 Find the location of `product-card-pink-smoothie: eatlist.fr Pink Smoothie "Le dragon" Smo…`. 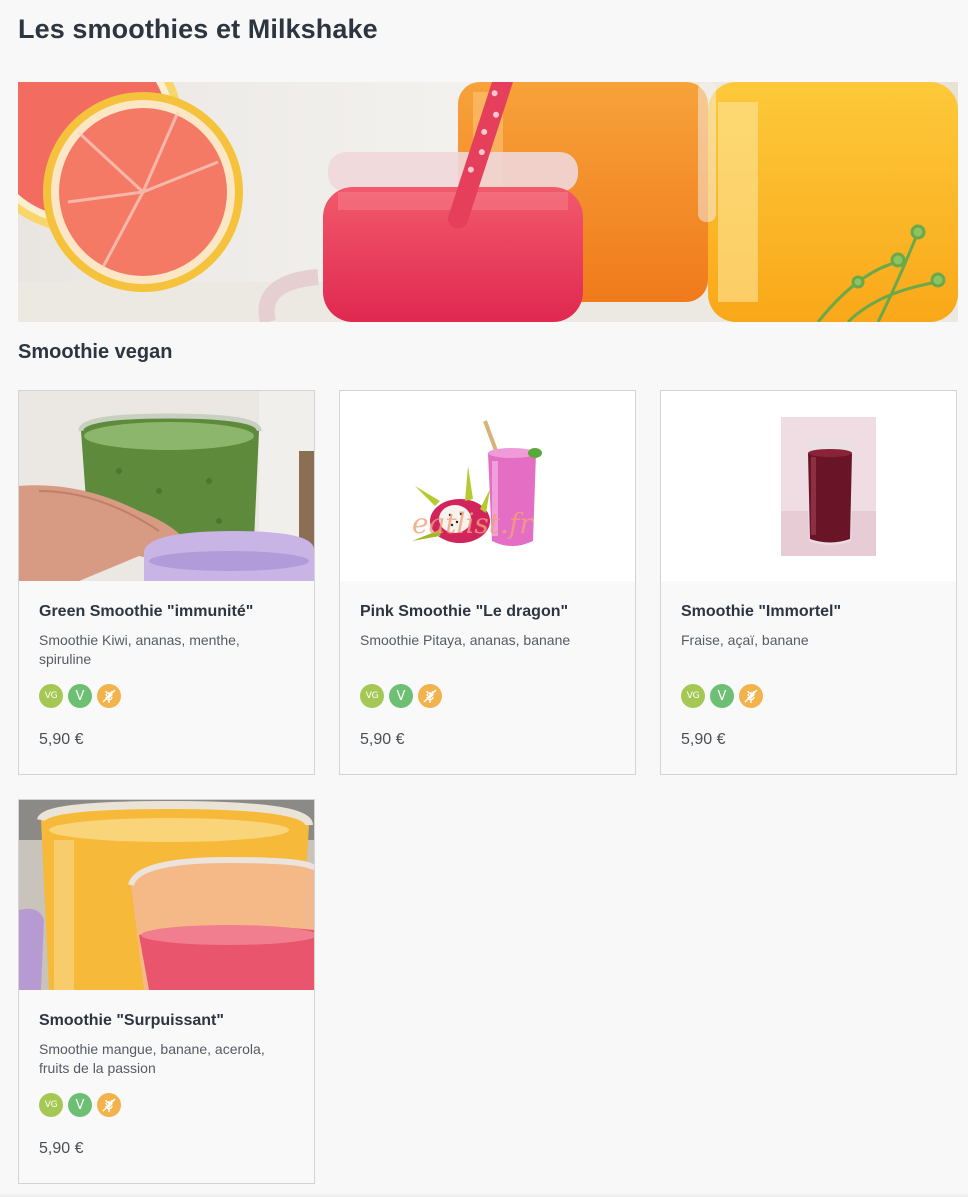

product-card-pink-smoothie: eatlist.fr Pink Smoothie "Le dragon" Smo… is located at coordinates (487, 582).